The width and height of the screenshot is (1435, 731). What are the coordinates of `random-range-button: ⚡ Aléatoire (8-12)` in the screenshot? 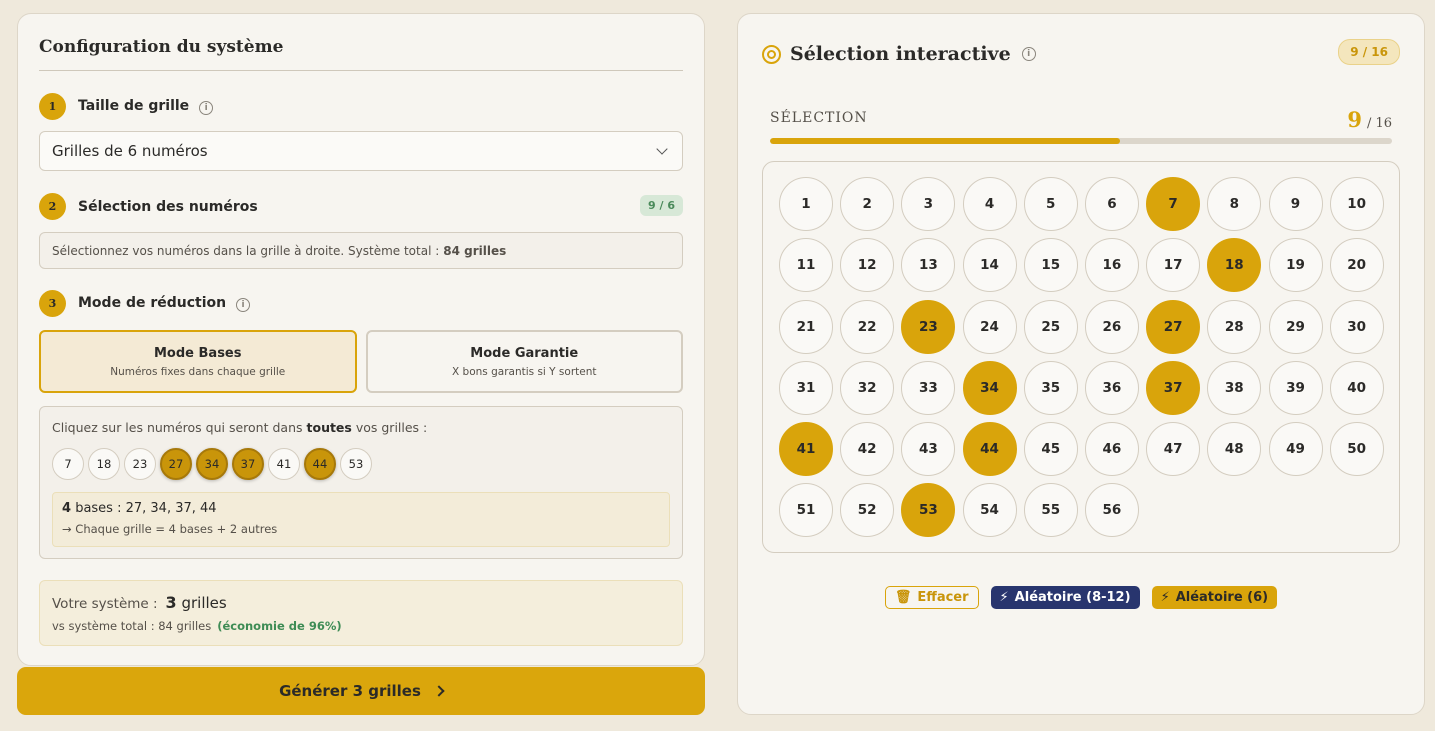 It's located at (1065, 597).